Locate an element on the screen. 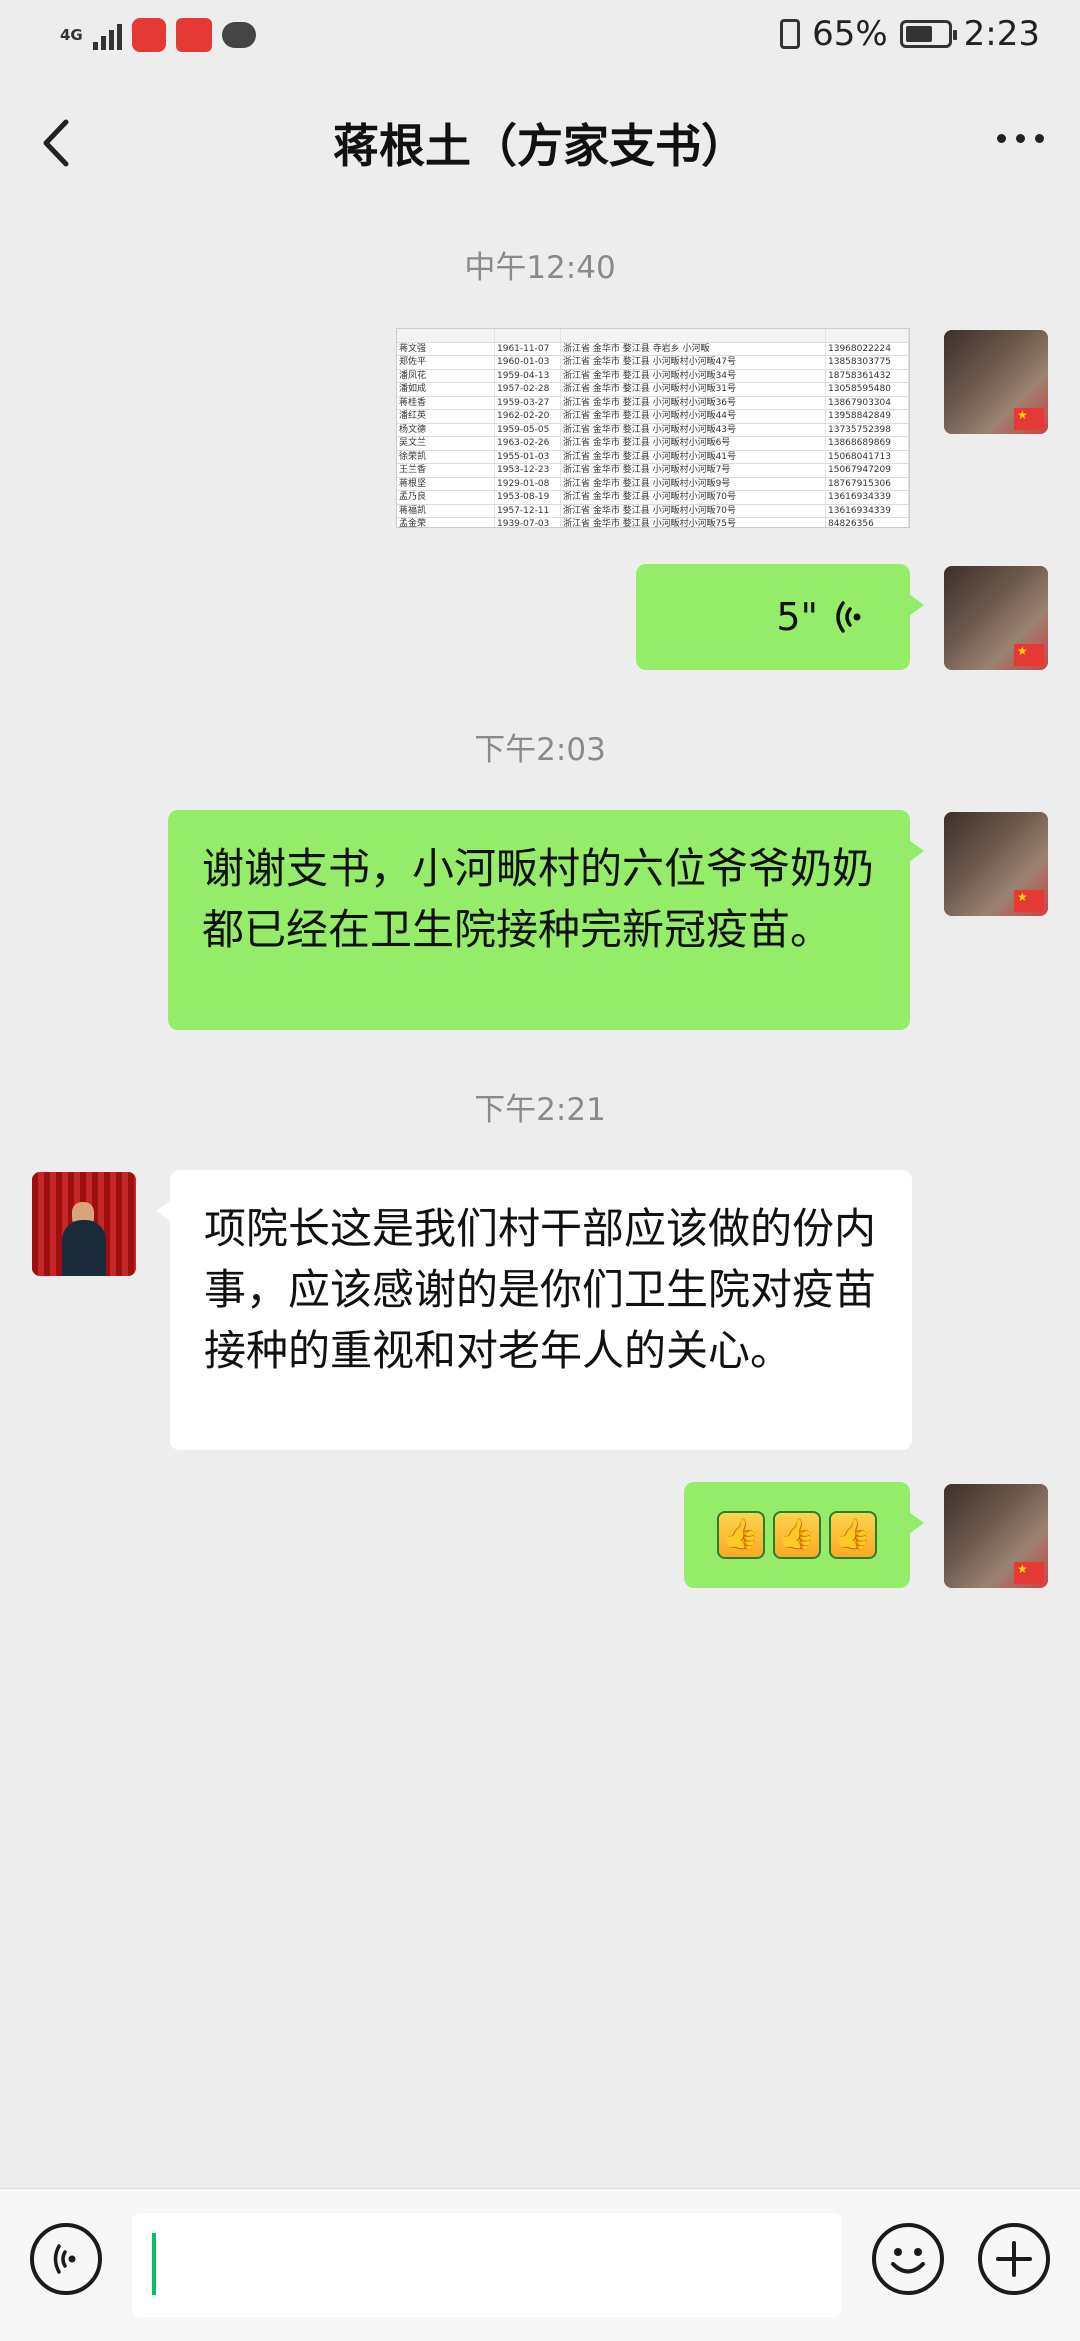  voice-message-bubble: 5" is located at coordinates (780, 617).